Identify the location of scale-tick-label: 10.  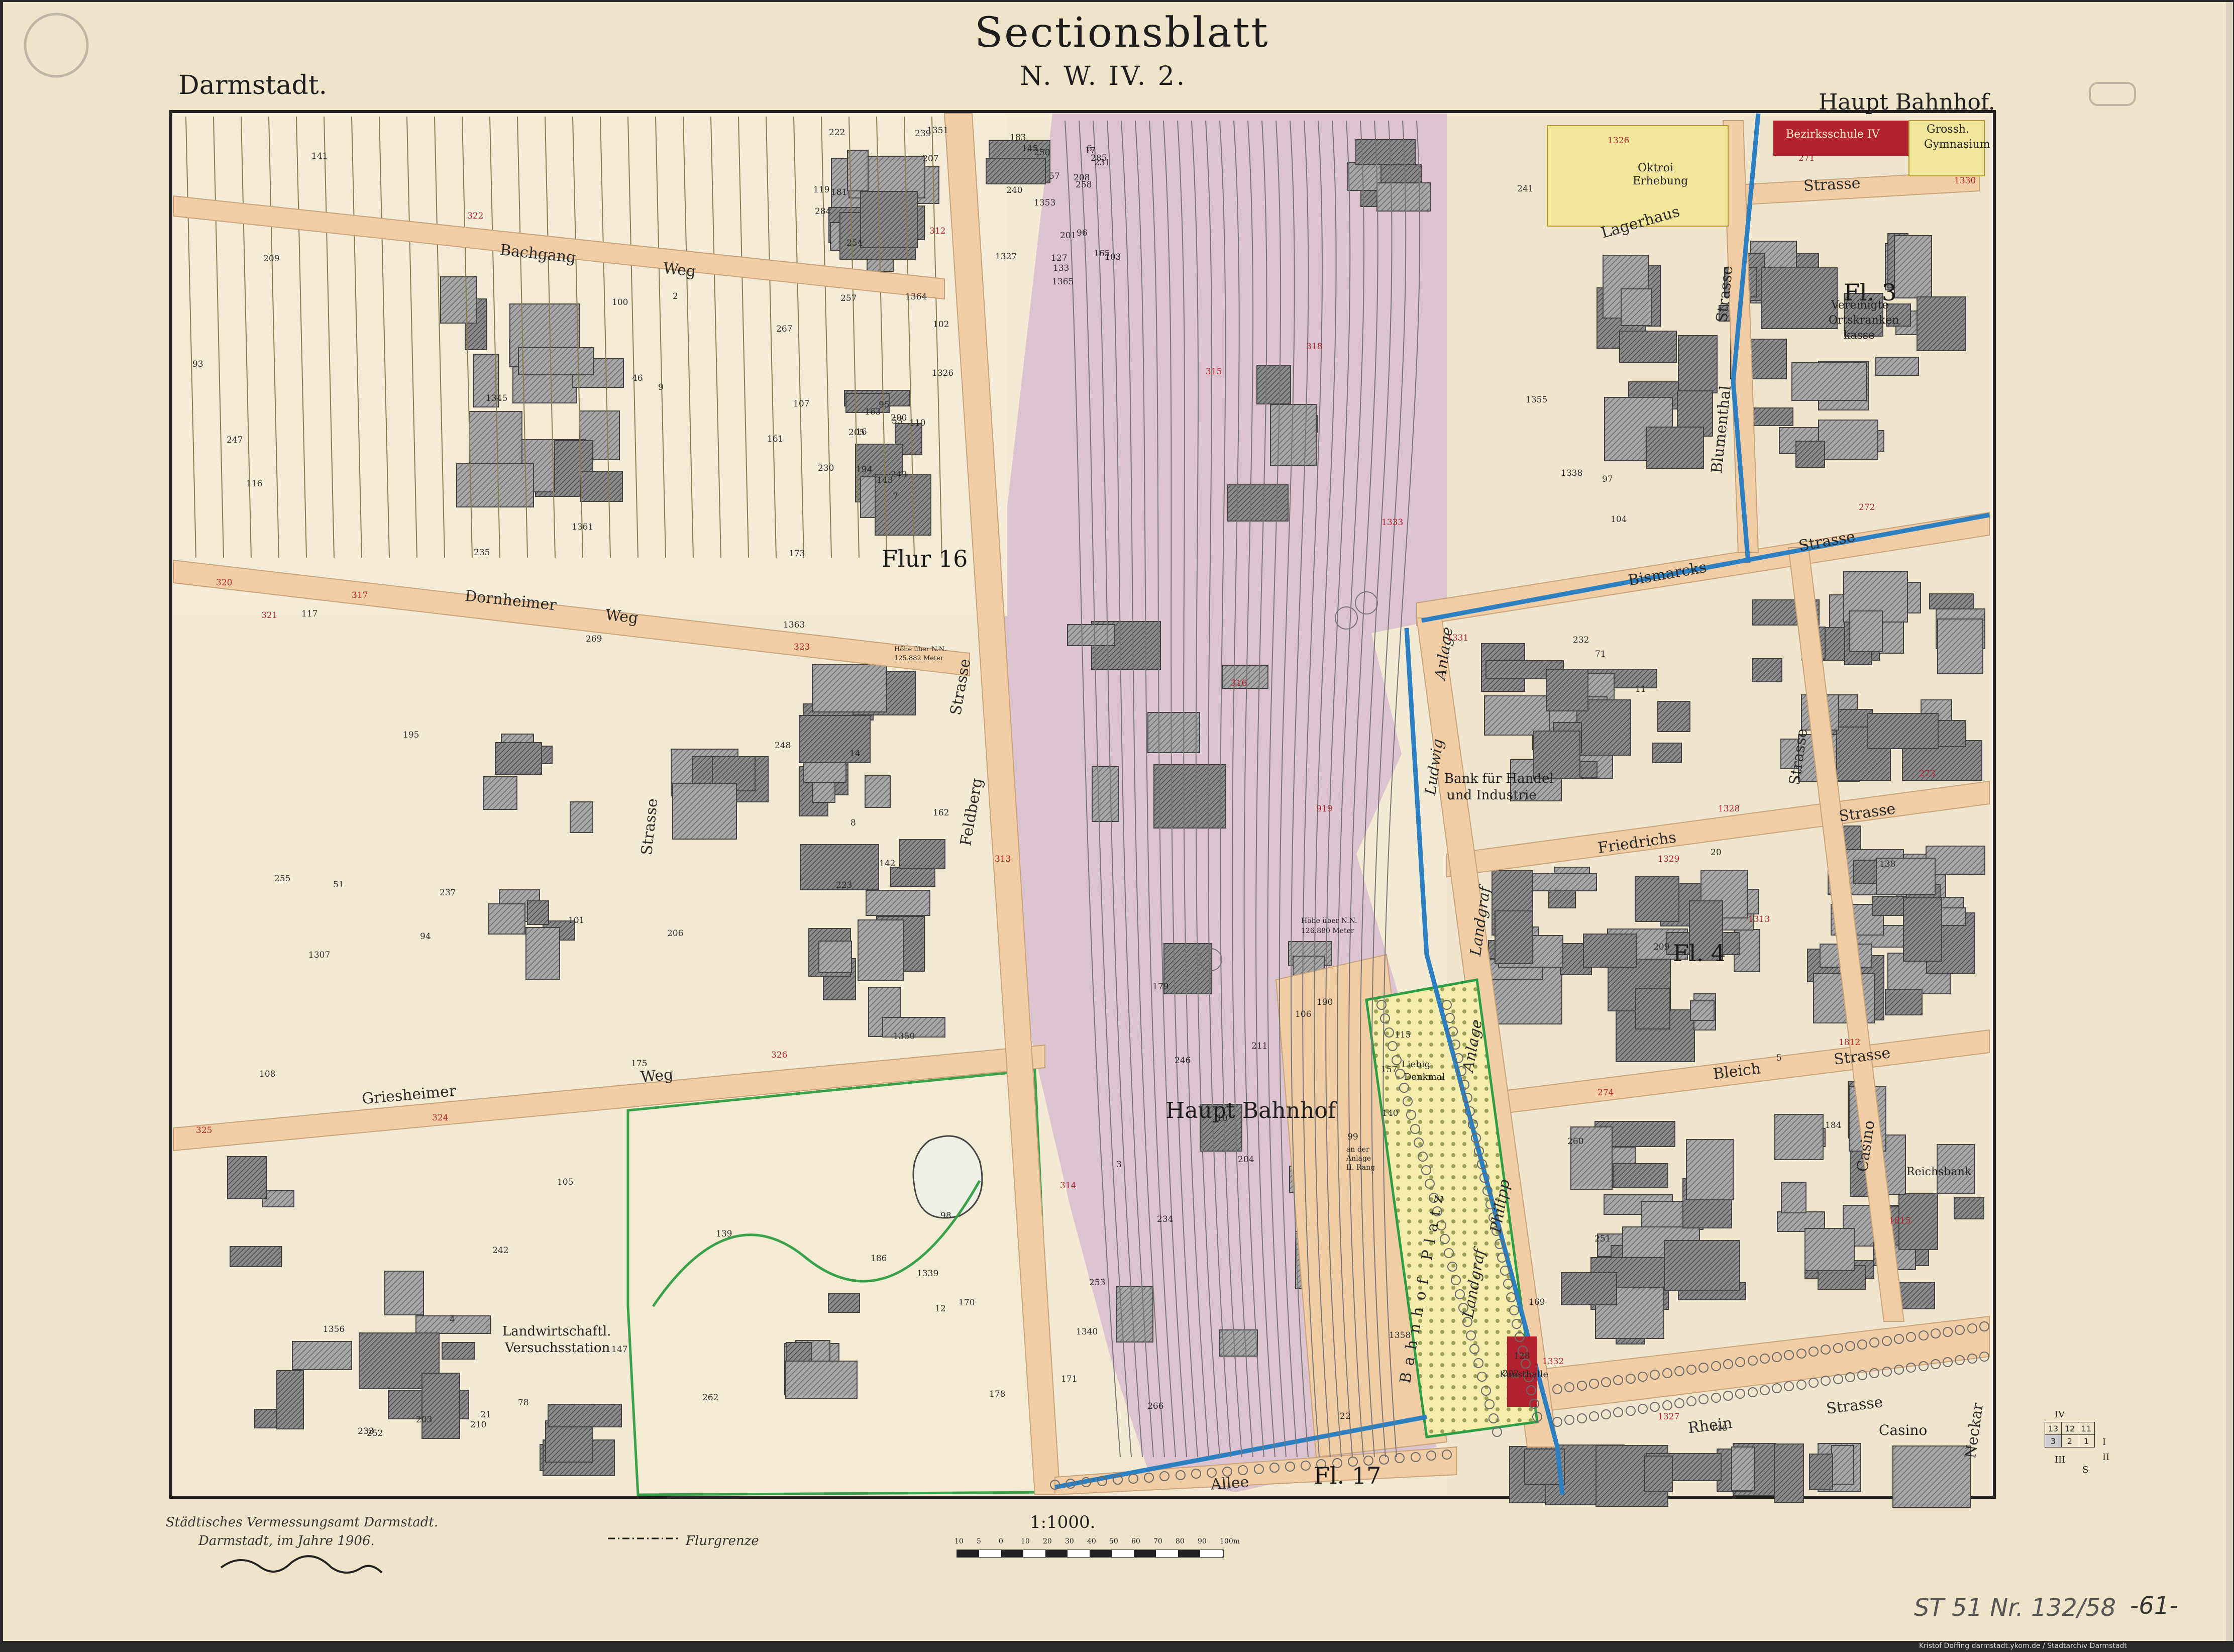
(1025, 1541).